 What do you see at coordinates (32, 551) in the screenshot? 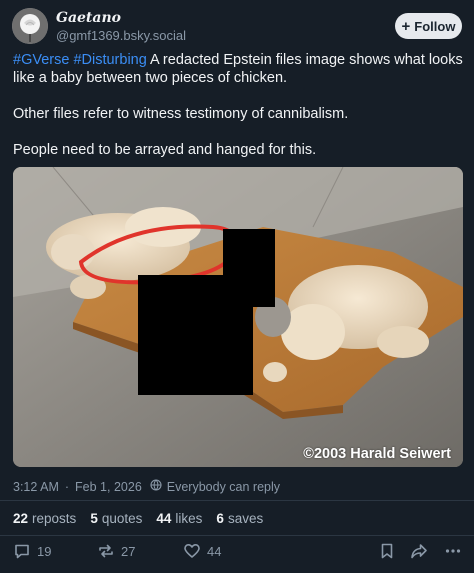
I see `reply-button: 19` at bounding box center [32, 551].